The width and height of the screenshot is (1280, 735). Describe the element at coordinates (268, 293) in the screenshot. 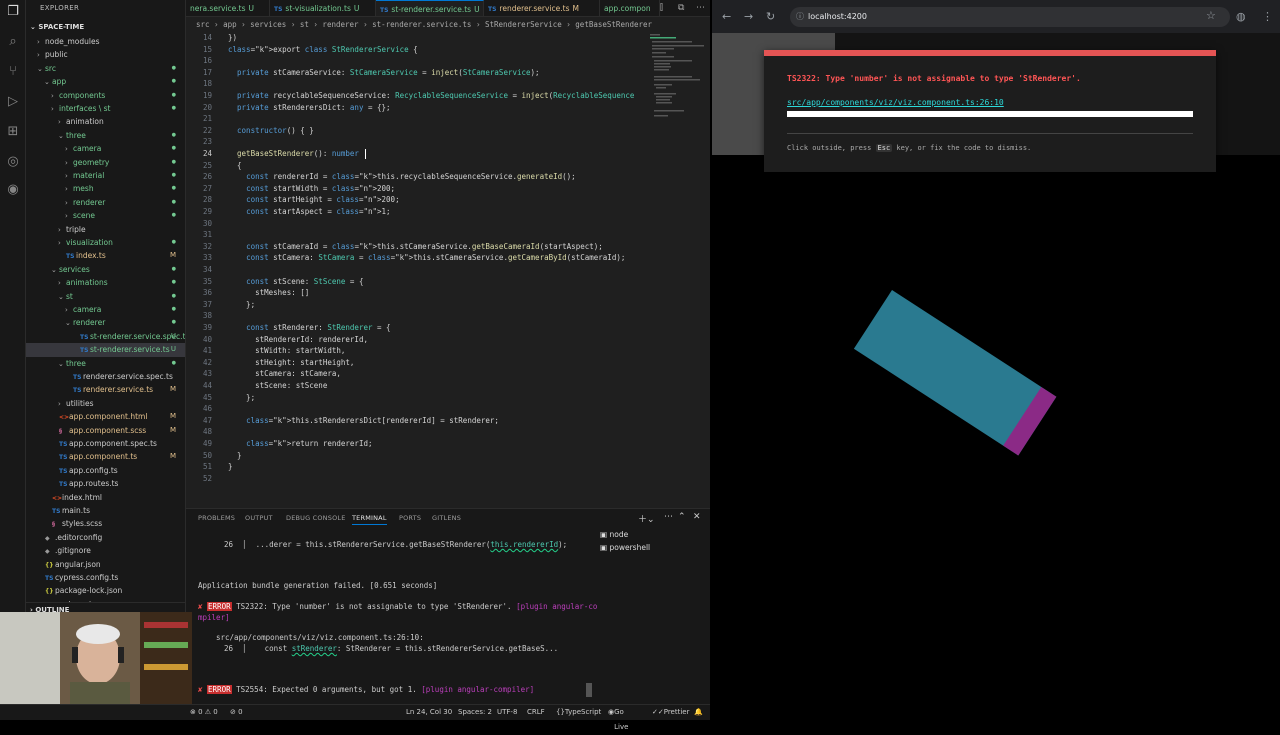

I see `code-line: stMeshes: []` at that location.